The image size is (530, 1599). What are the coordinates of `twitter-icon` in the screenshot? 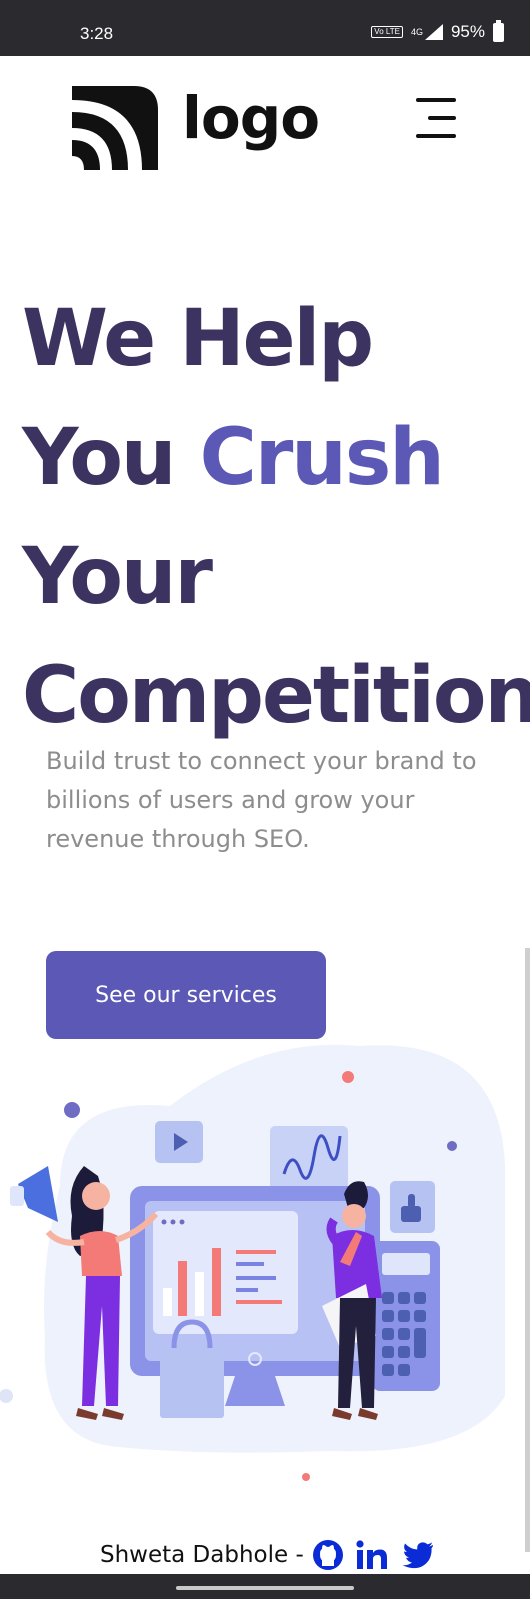 It's located at (418, 1555).